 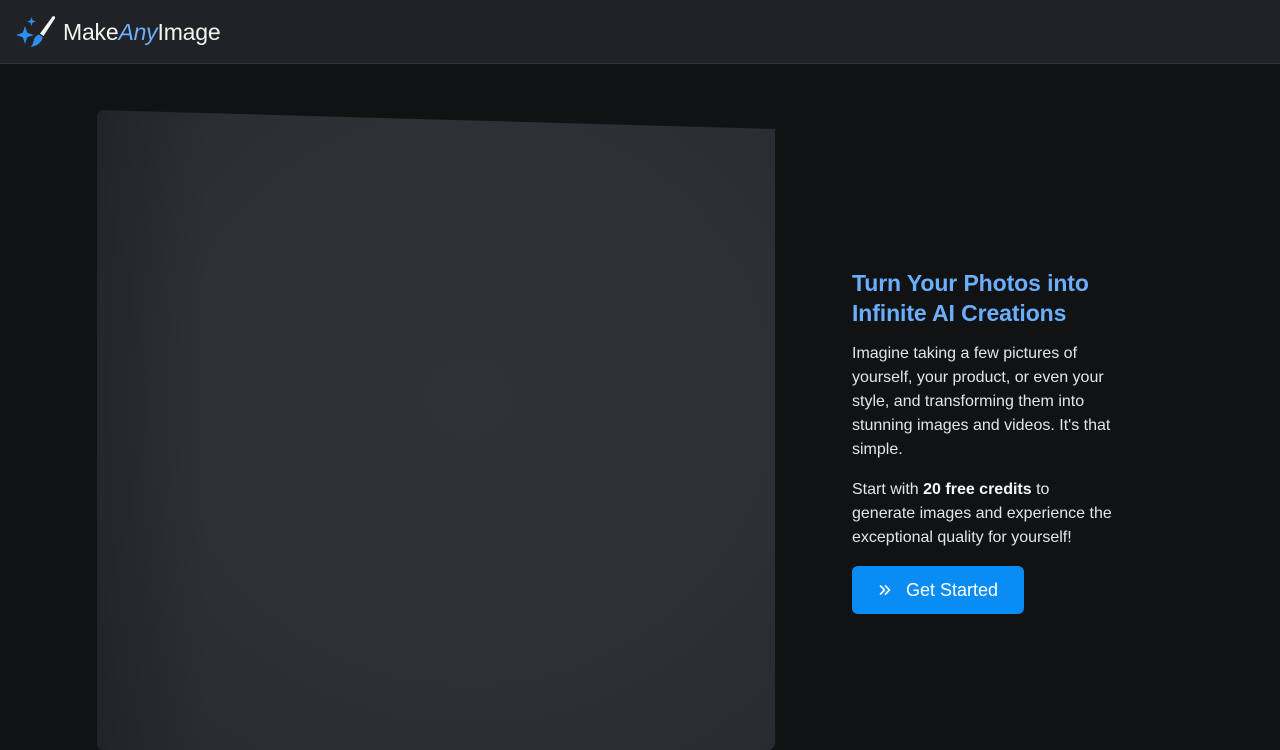 I want to click on logo-text-make: Make, so click(x=91, y=32).